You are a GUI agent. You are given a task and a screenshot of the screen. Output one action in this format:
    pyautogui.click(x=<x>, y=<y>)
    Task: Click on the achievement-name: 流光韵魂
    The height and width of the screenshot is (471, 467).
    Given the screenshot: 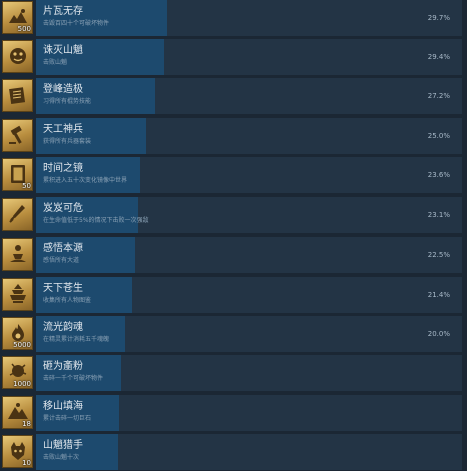 What is the action you would take?
    pyautogui.click(x=63, y=327)
    